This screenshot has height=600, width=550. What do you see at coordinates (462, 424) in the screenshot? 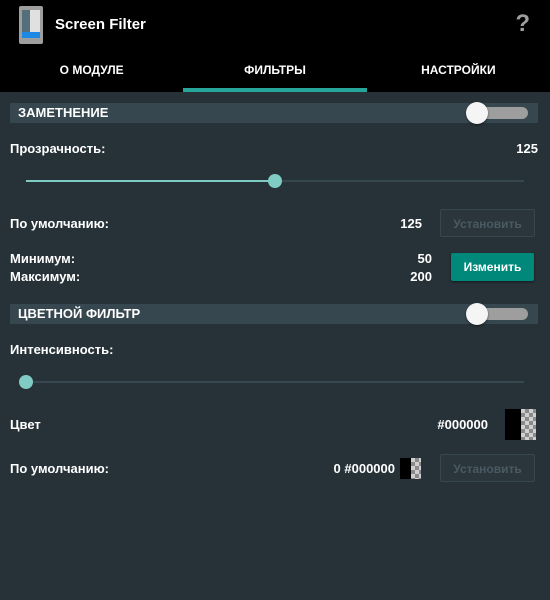
I see `color-value: #000000` at bounding box center [462, 424].